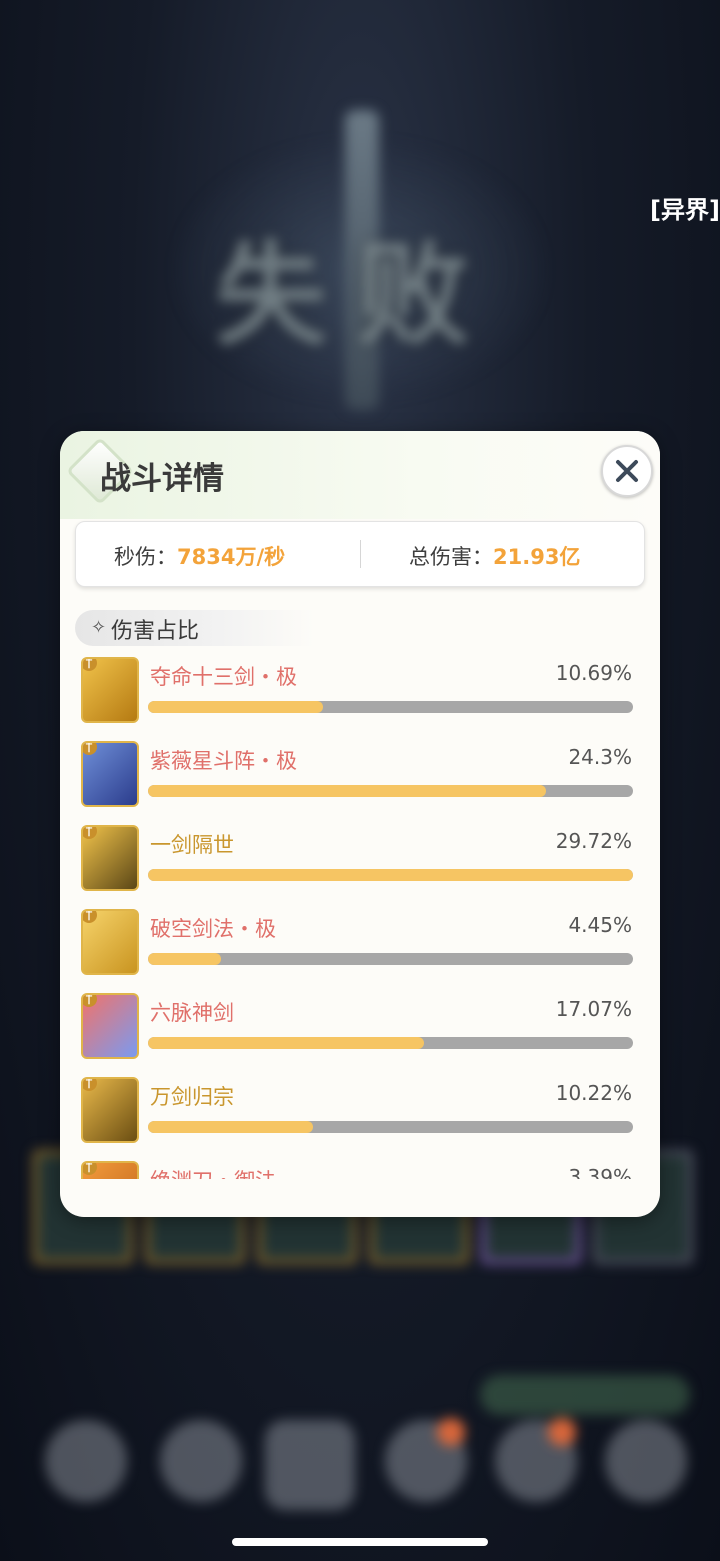 Image resolution: width=720 pixels, height=1561 pixels. I want to click on skill-damage-row: † 绝渊刀・御法 3.39%, so click(360, 1166).